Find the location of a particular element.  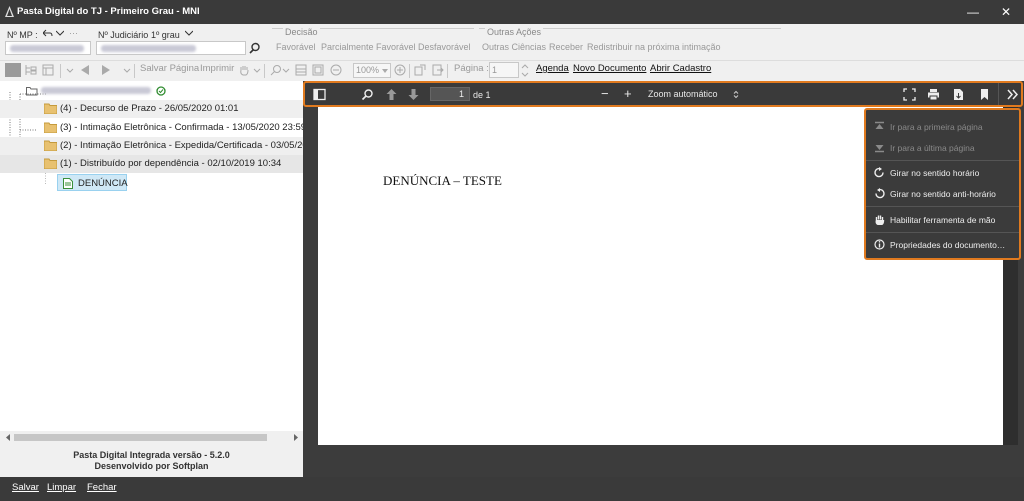

pdf-toolbar: 1 de 1 − + Zoom automático is located at coordinates (663, 94).